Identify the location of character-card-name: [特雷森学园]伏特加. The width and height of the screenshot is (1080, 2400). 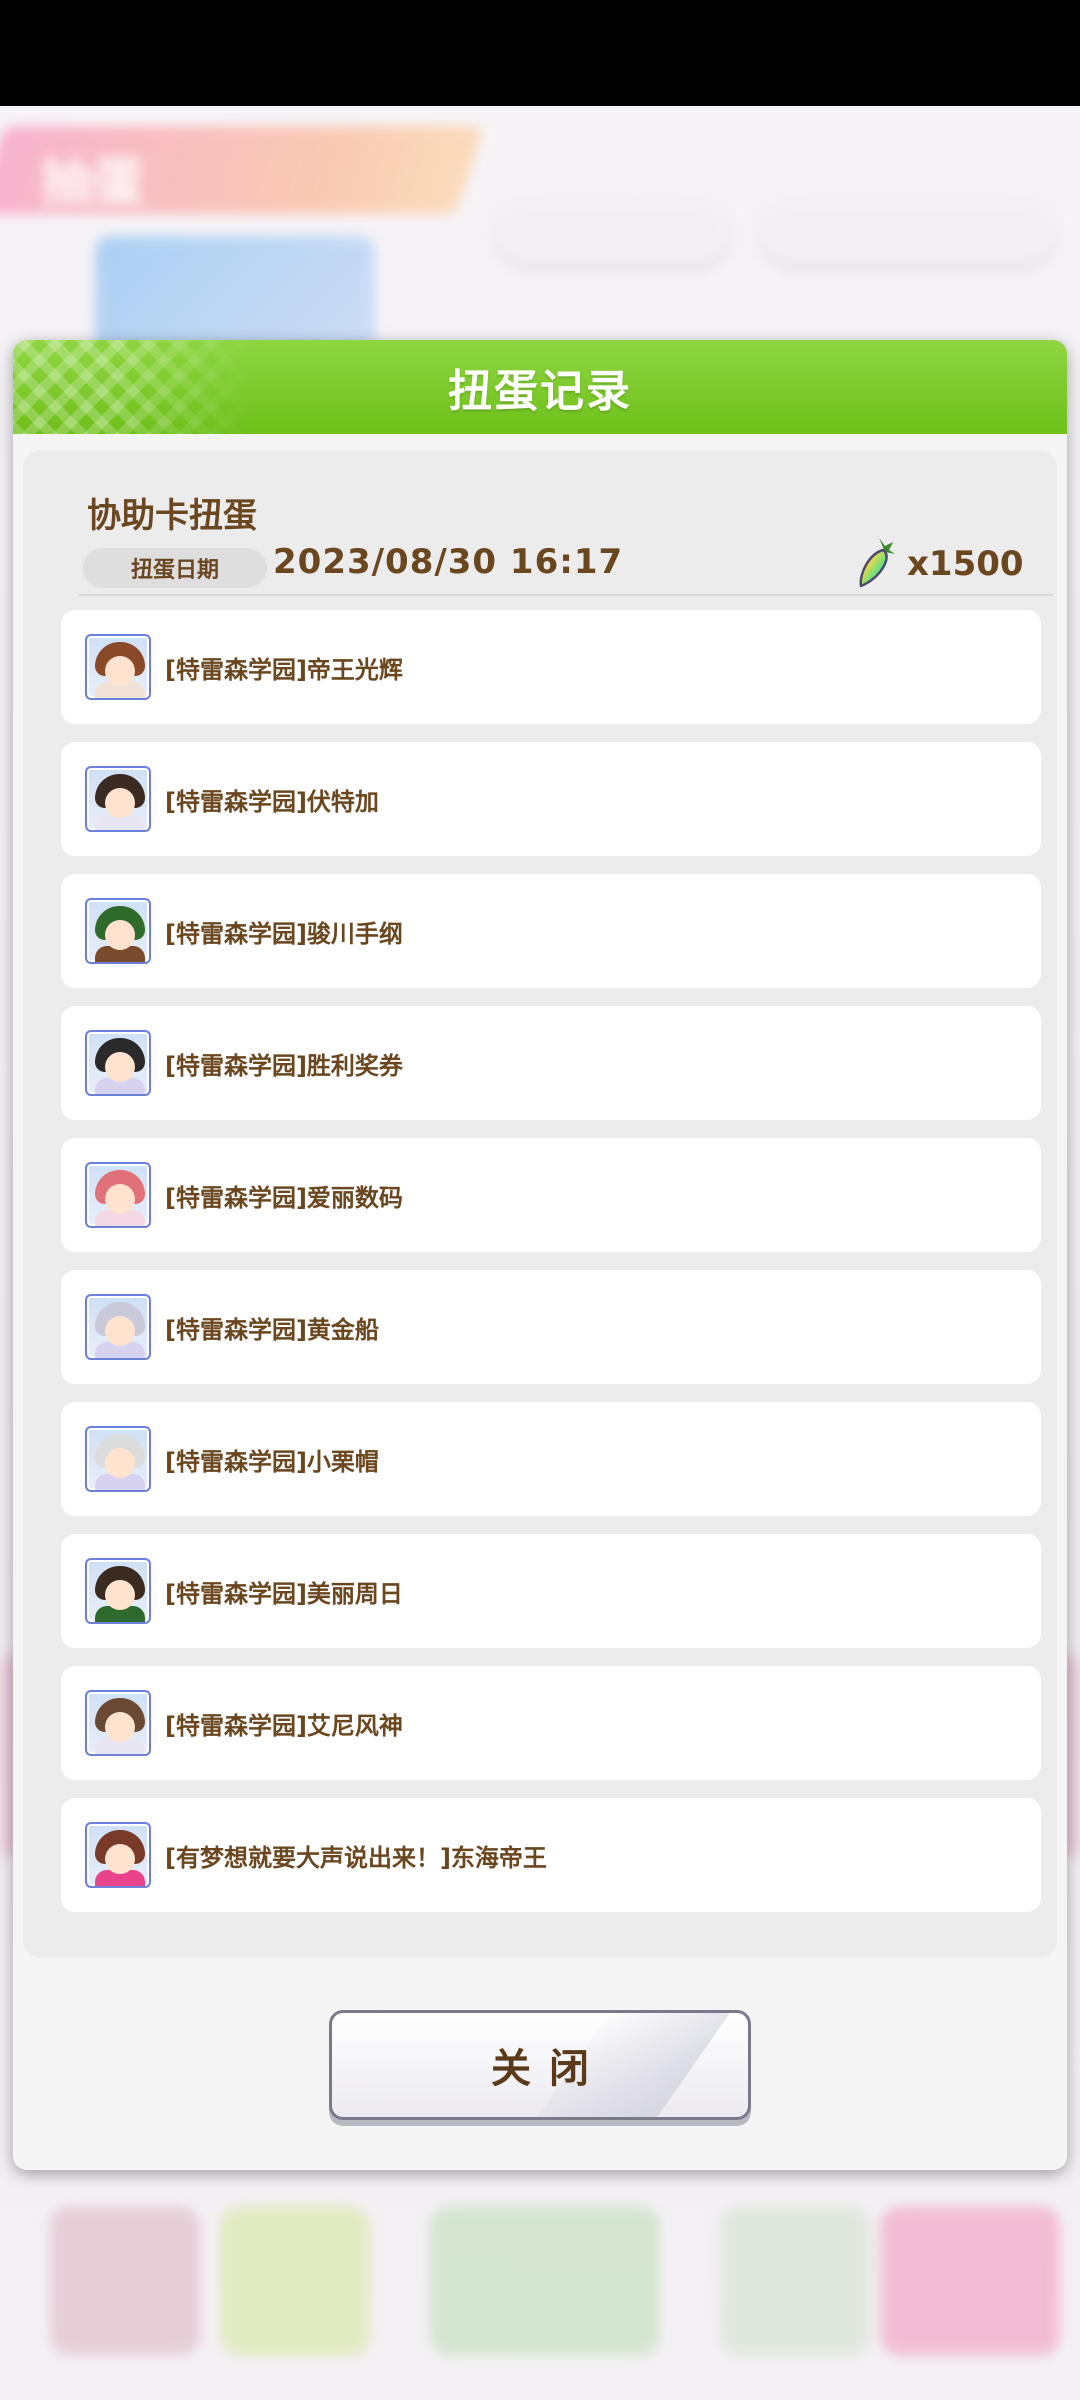
(272, 801).